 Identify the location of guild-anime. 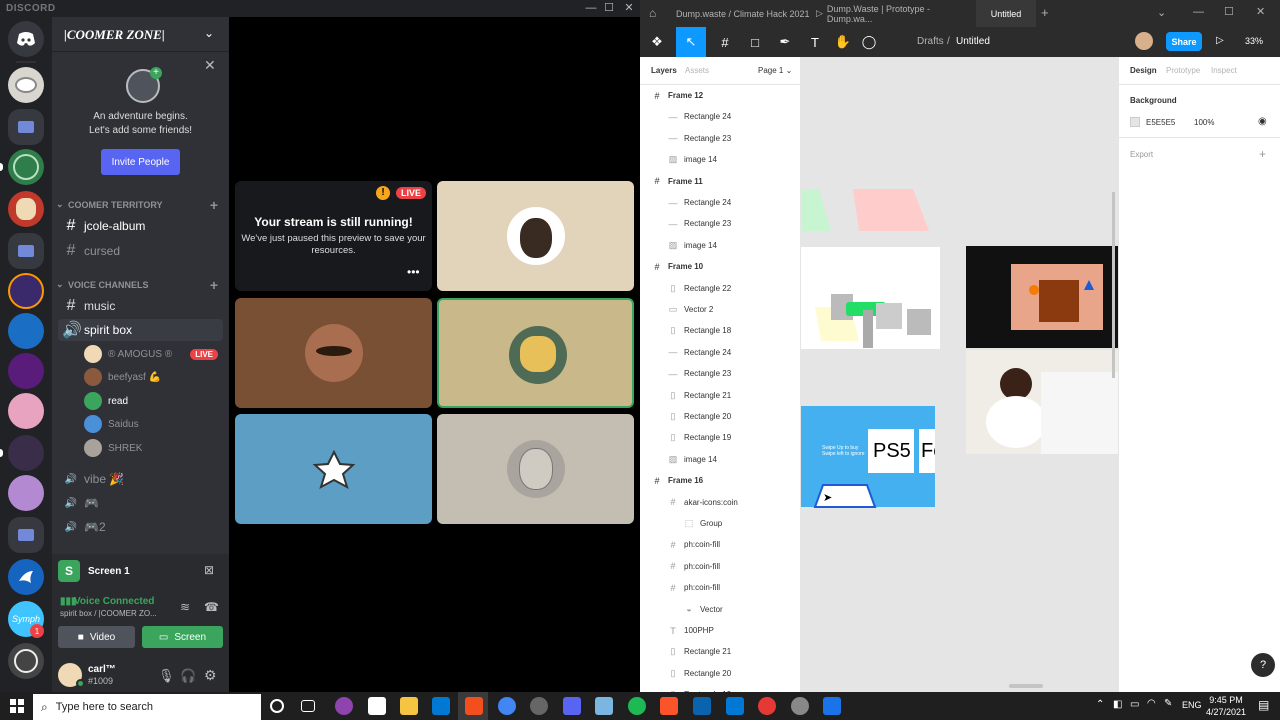
(26, 493).